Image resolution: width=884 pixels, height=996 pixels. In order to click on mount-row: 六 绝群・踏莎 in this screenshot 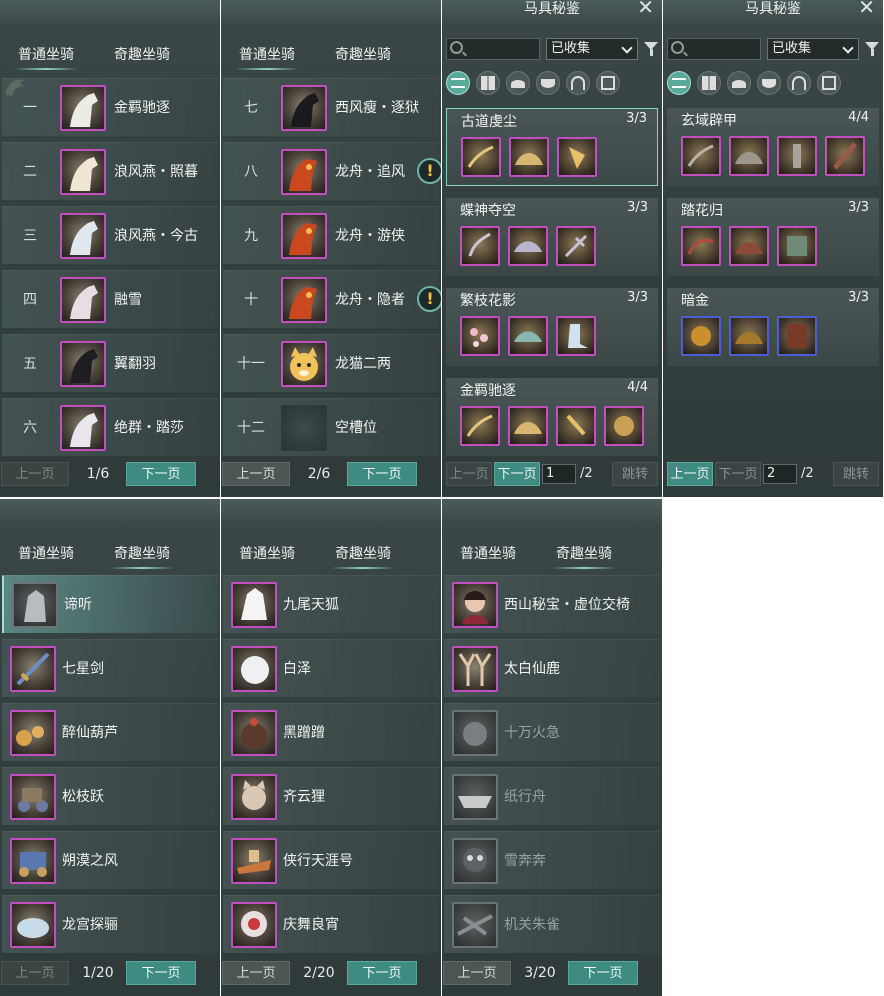, I will do `click(110, 427)`.